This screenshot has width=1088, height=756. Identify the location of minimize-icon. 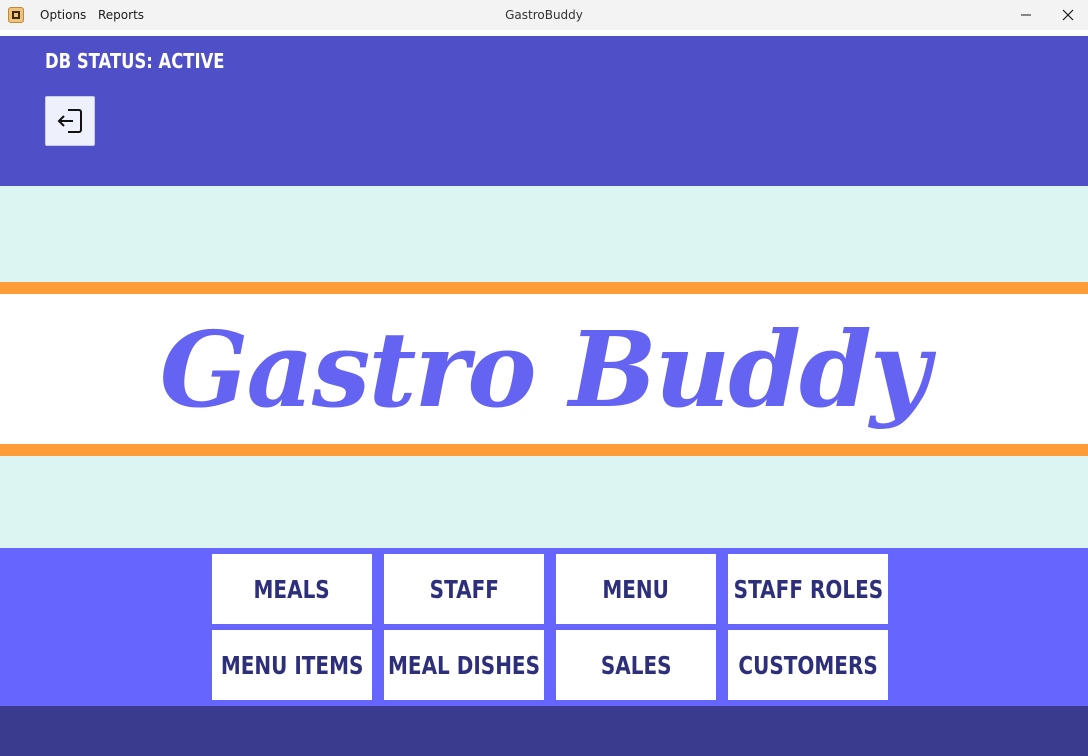
(1026, 15).